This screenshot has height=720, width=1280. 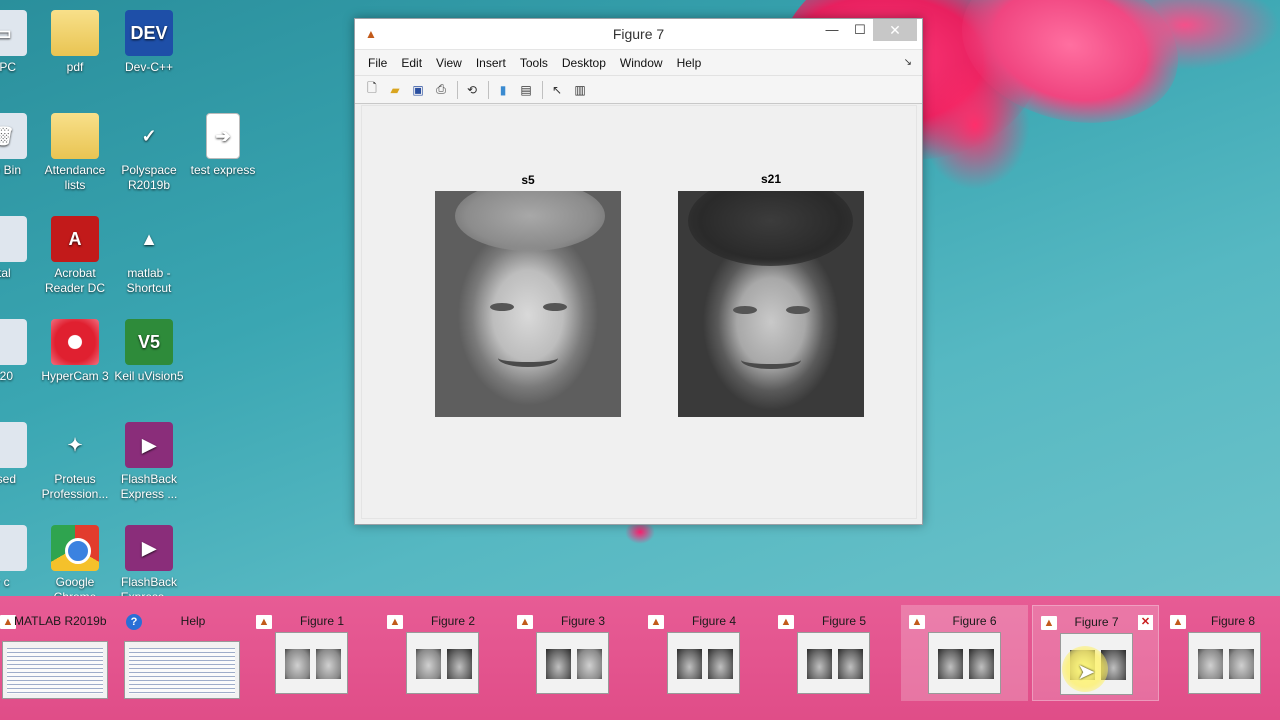 I want to click on menu-help: Help, so click(x=689, y=63).